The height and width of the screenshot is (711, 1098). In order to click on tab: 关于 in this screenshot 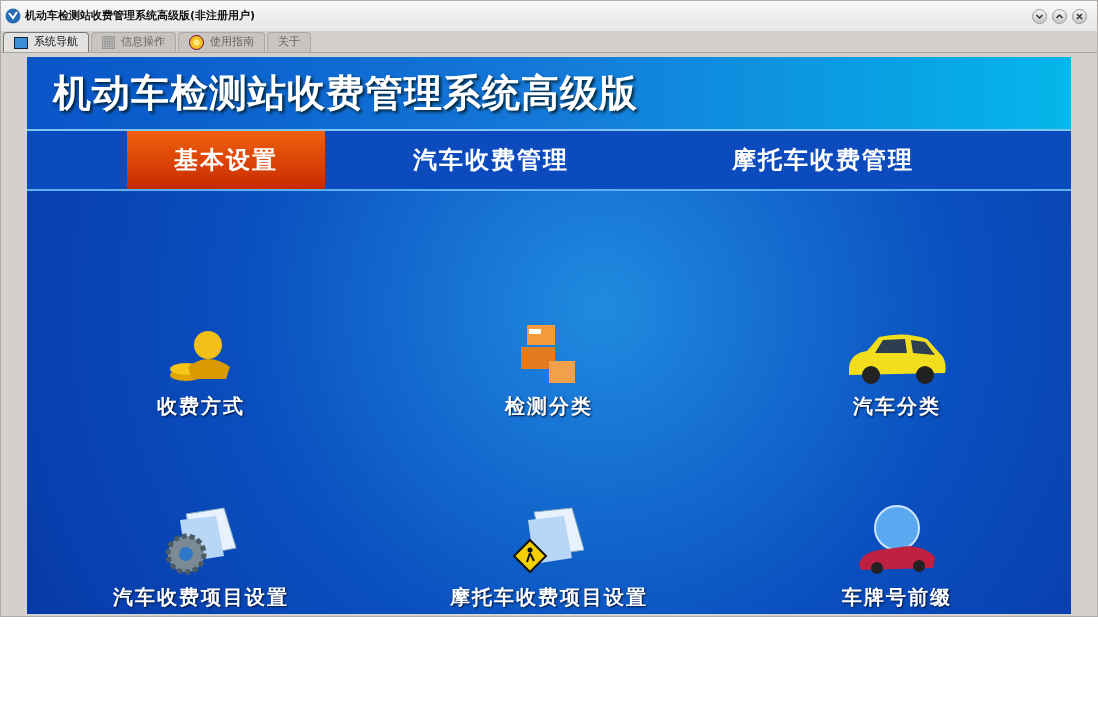, I will do `click(289, 42)`.